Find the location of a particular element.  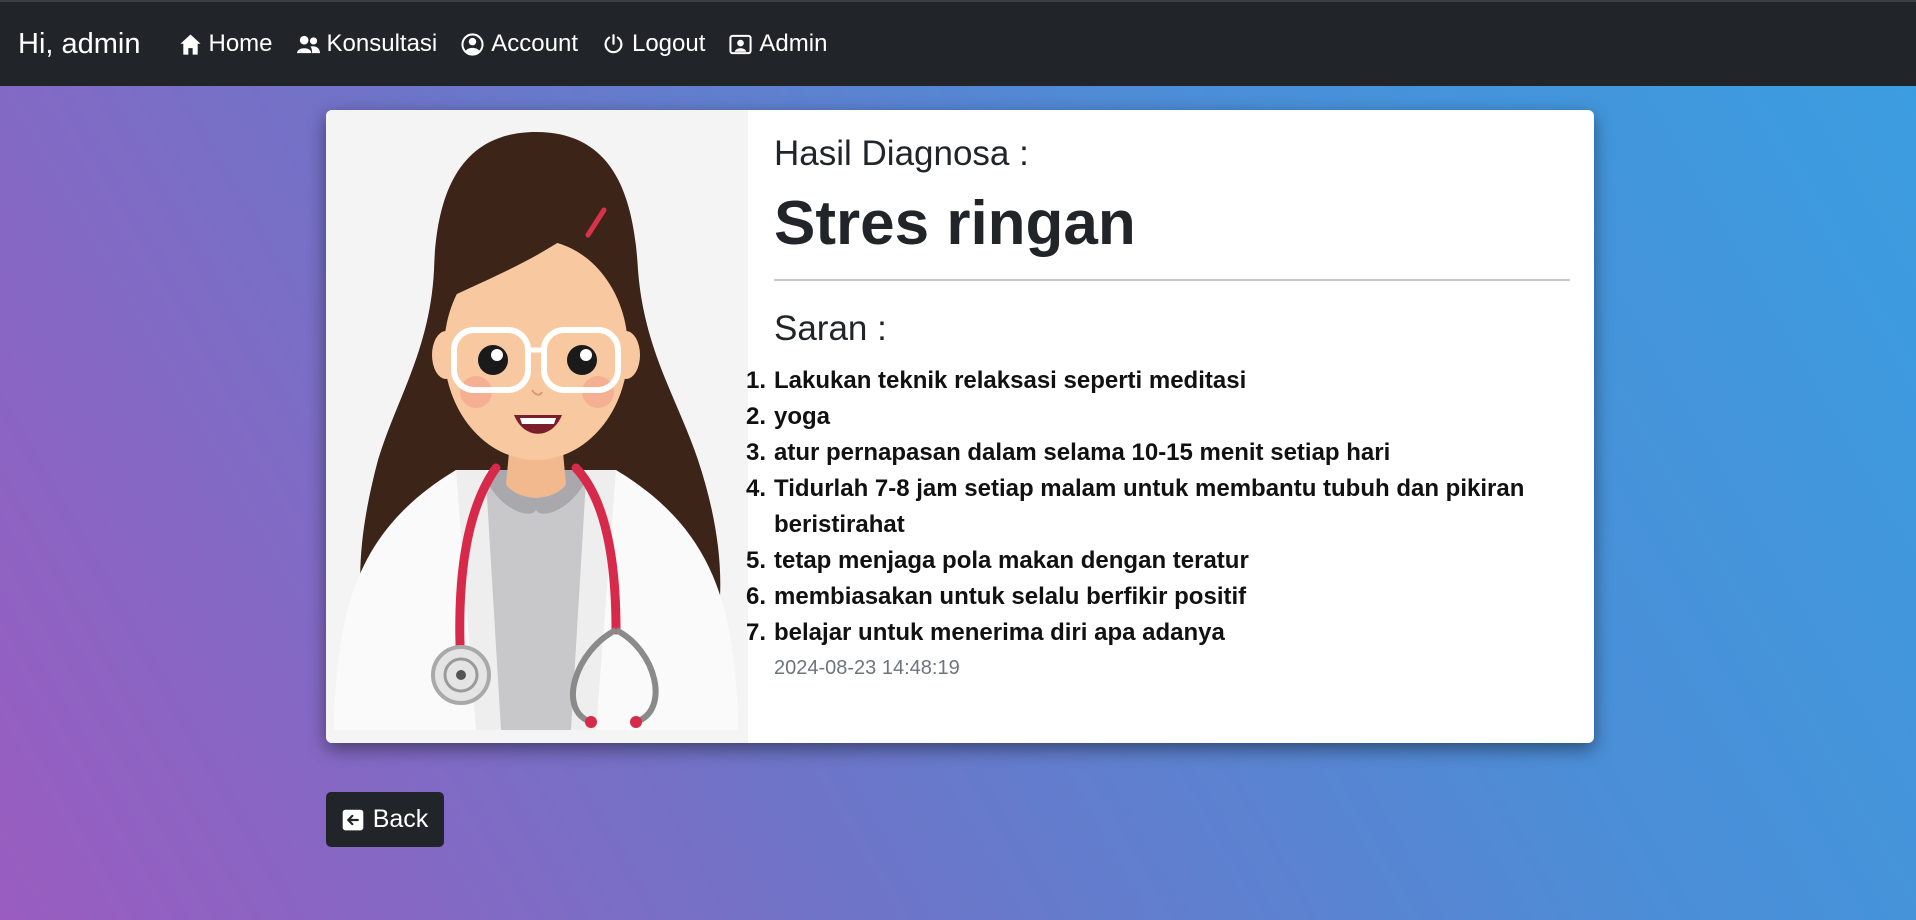

advice-heading: Saran : is located at coordinates (830, 328).